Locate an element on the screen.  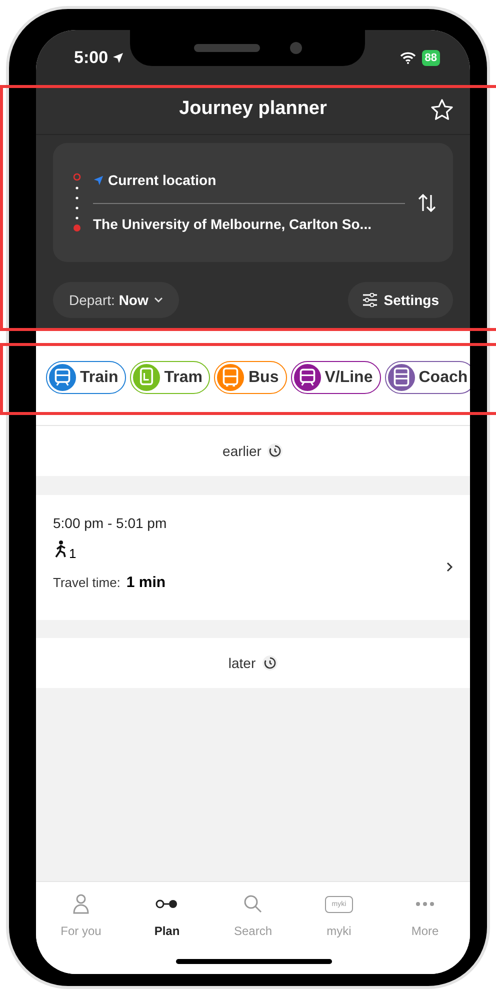
swap-icon is located at coordinates (427, 203).